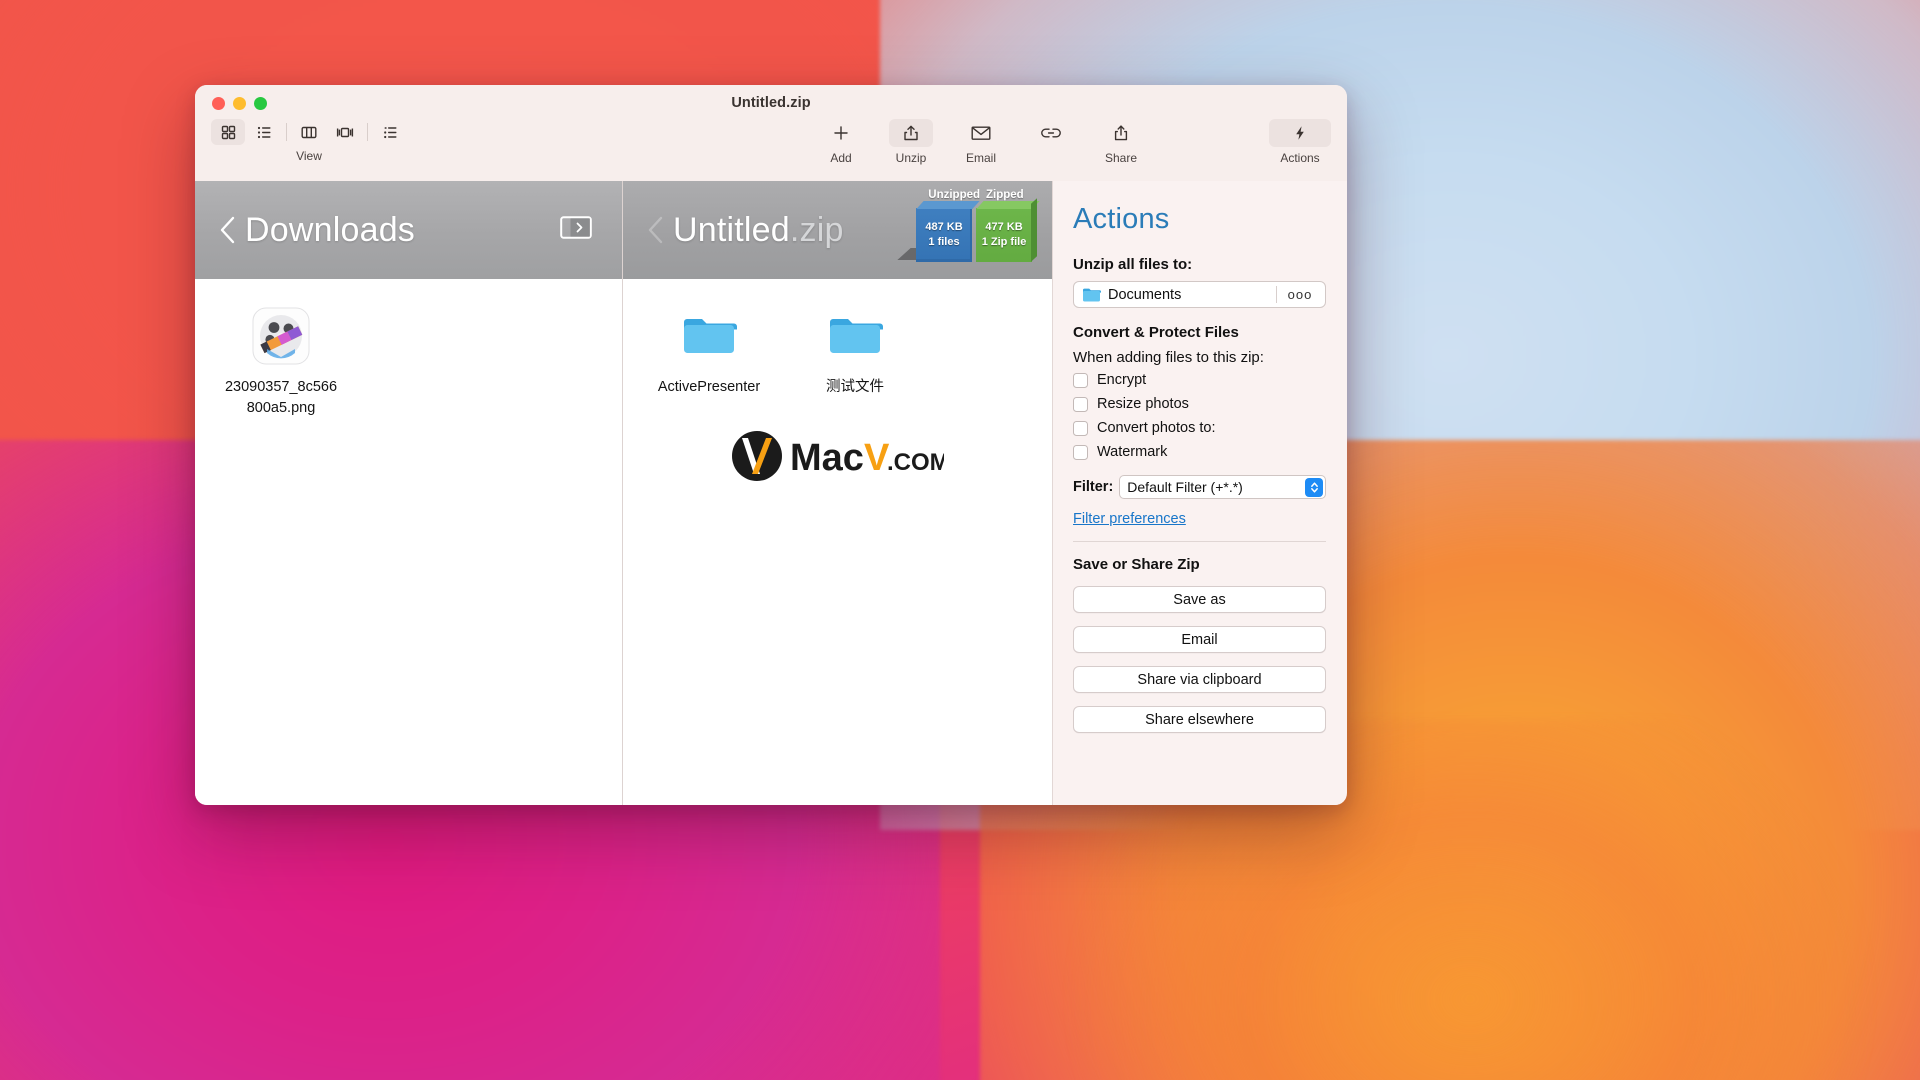 Image resolution: width=1920 pixels, height=1080 pixels. What do you see at coordinates (1121, 158) in the screenshot?
I see `share-button-label: Share` at bounding box center [1121, 158].